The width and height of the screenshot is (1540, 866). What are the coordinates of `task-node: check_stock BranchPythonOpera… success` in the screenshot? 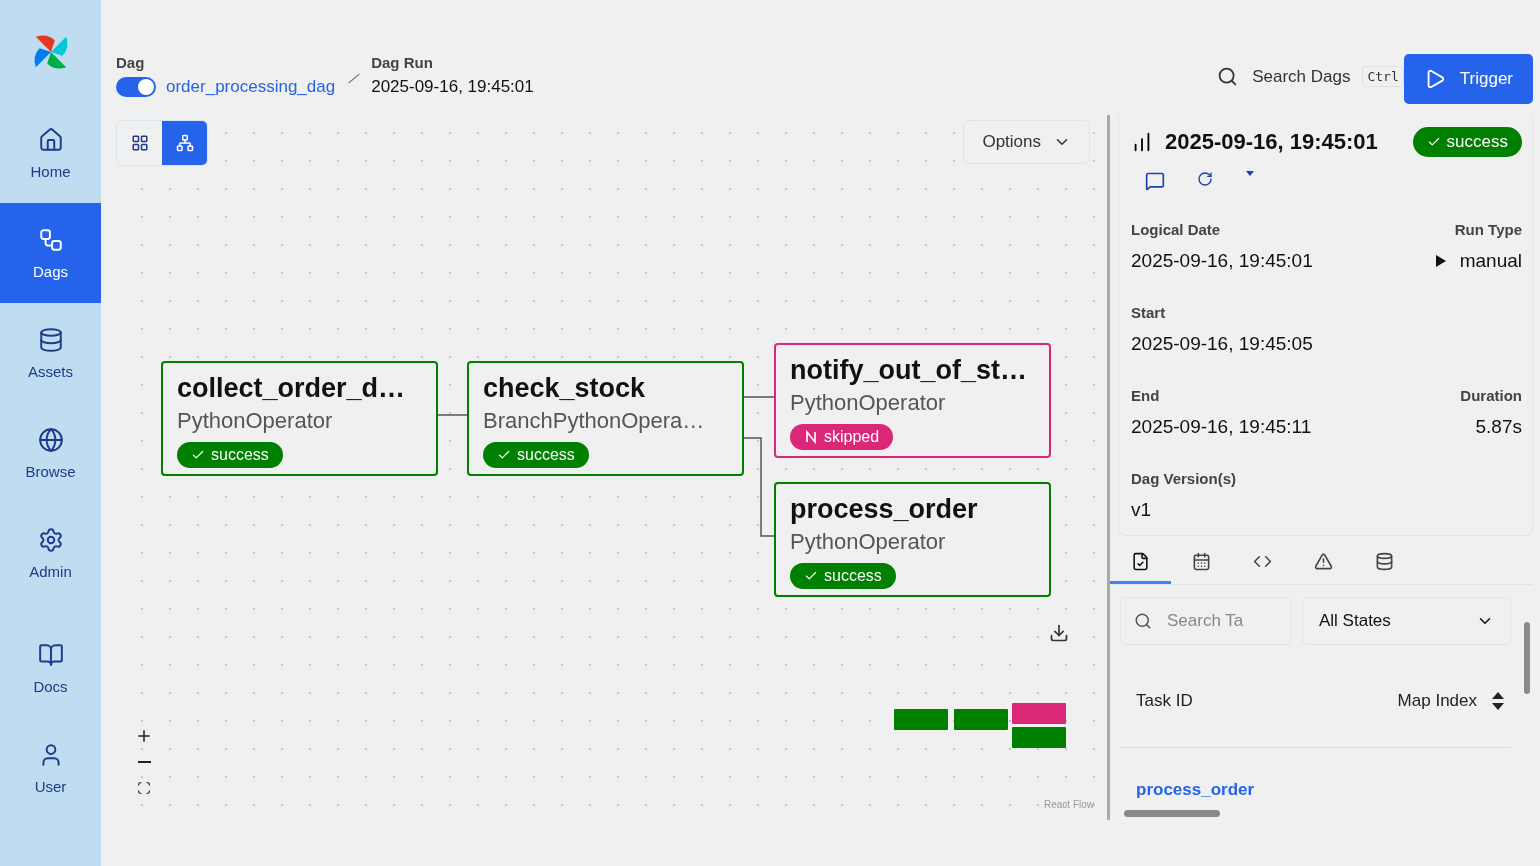 It's located at (605, 418).